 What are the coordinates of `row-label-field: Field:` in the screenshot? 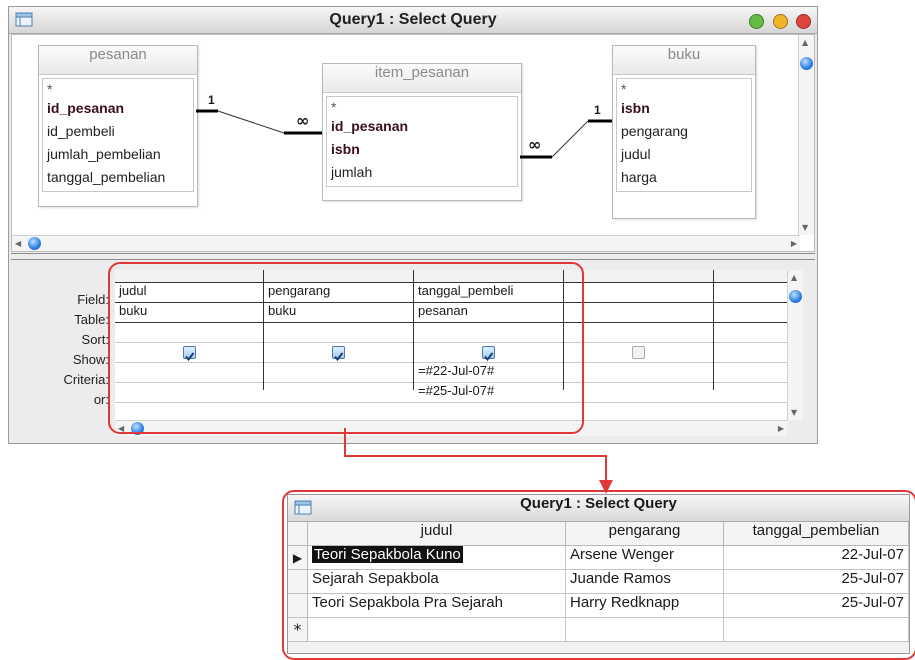 It's located at (93, 299).